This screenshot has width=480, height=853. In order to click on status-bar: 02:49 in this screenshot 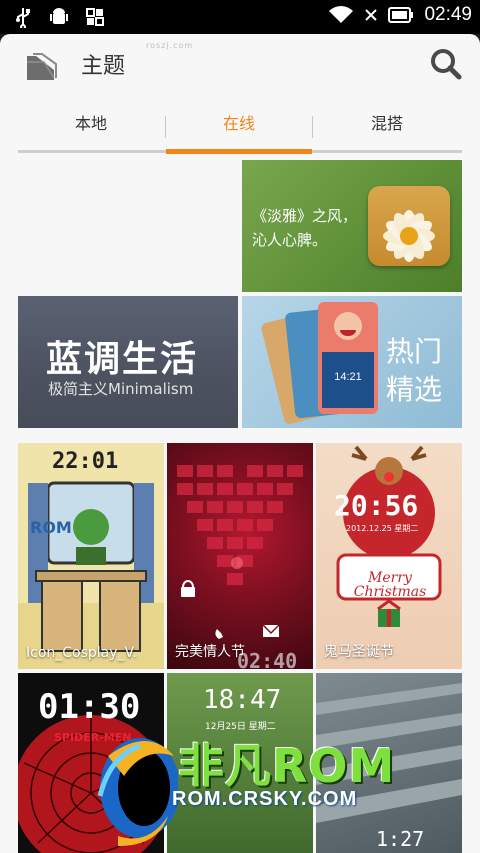, I will do `click(240, 17)`.